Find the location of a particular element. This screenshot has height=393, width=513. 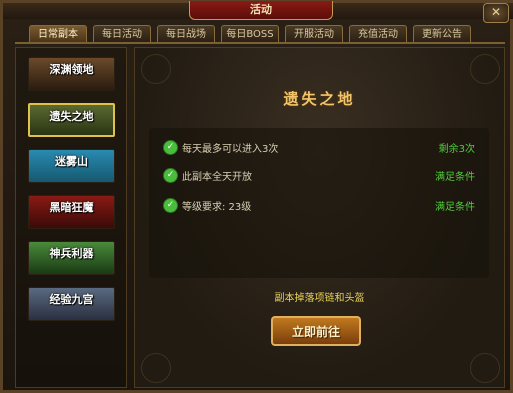

dungeon-abyss-territory: 深渊领地 is located at coordinates (71, 74).